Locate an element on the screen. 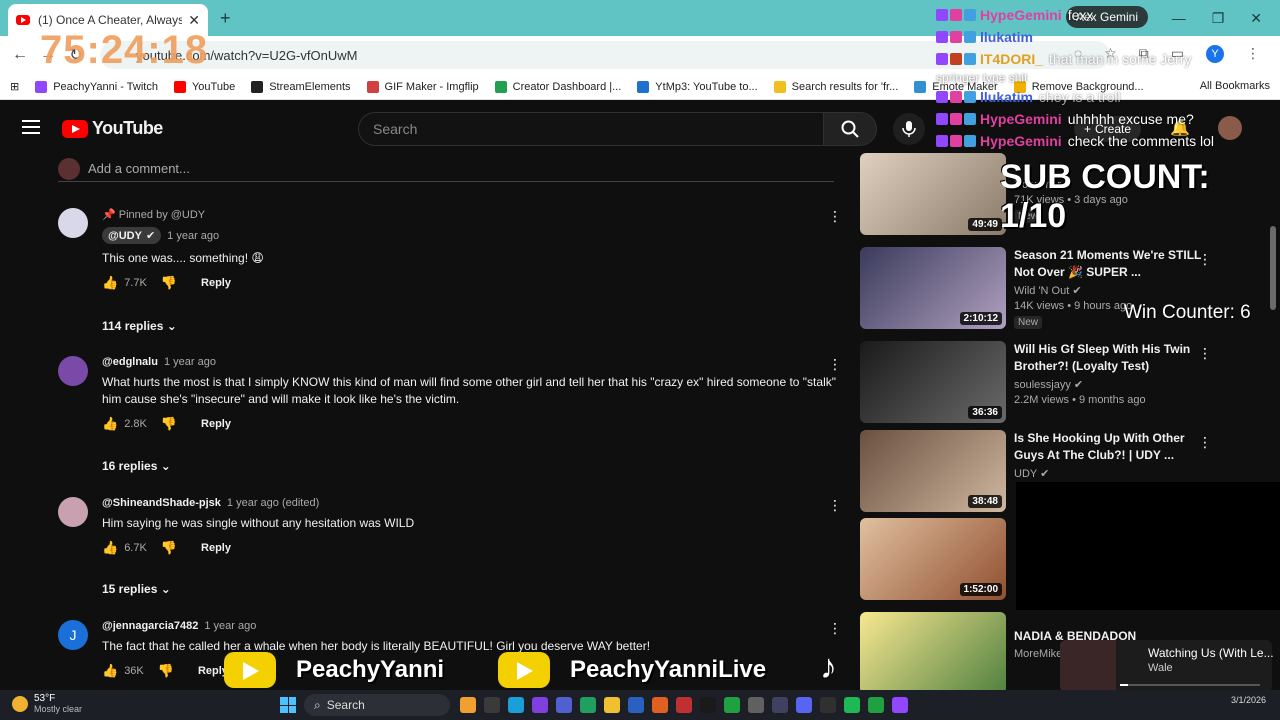 The width and height of the screenshot is (1280, 720). comment-avatar: J is located at coordinates (73, 635).